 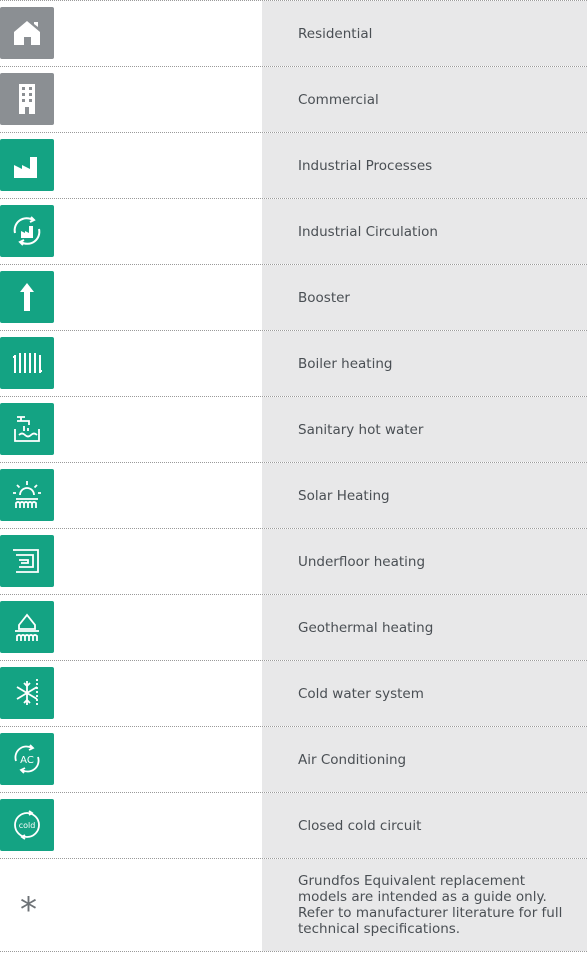 I want to click on legend-label: Industrial Processes, so click(x=424, y=165).